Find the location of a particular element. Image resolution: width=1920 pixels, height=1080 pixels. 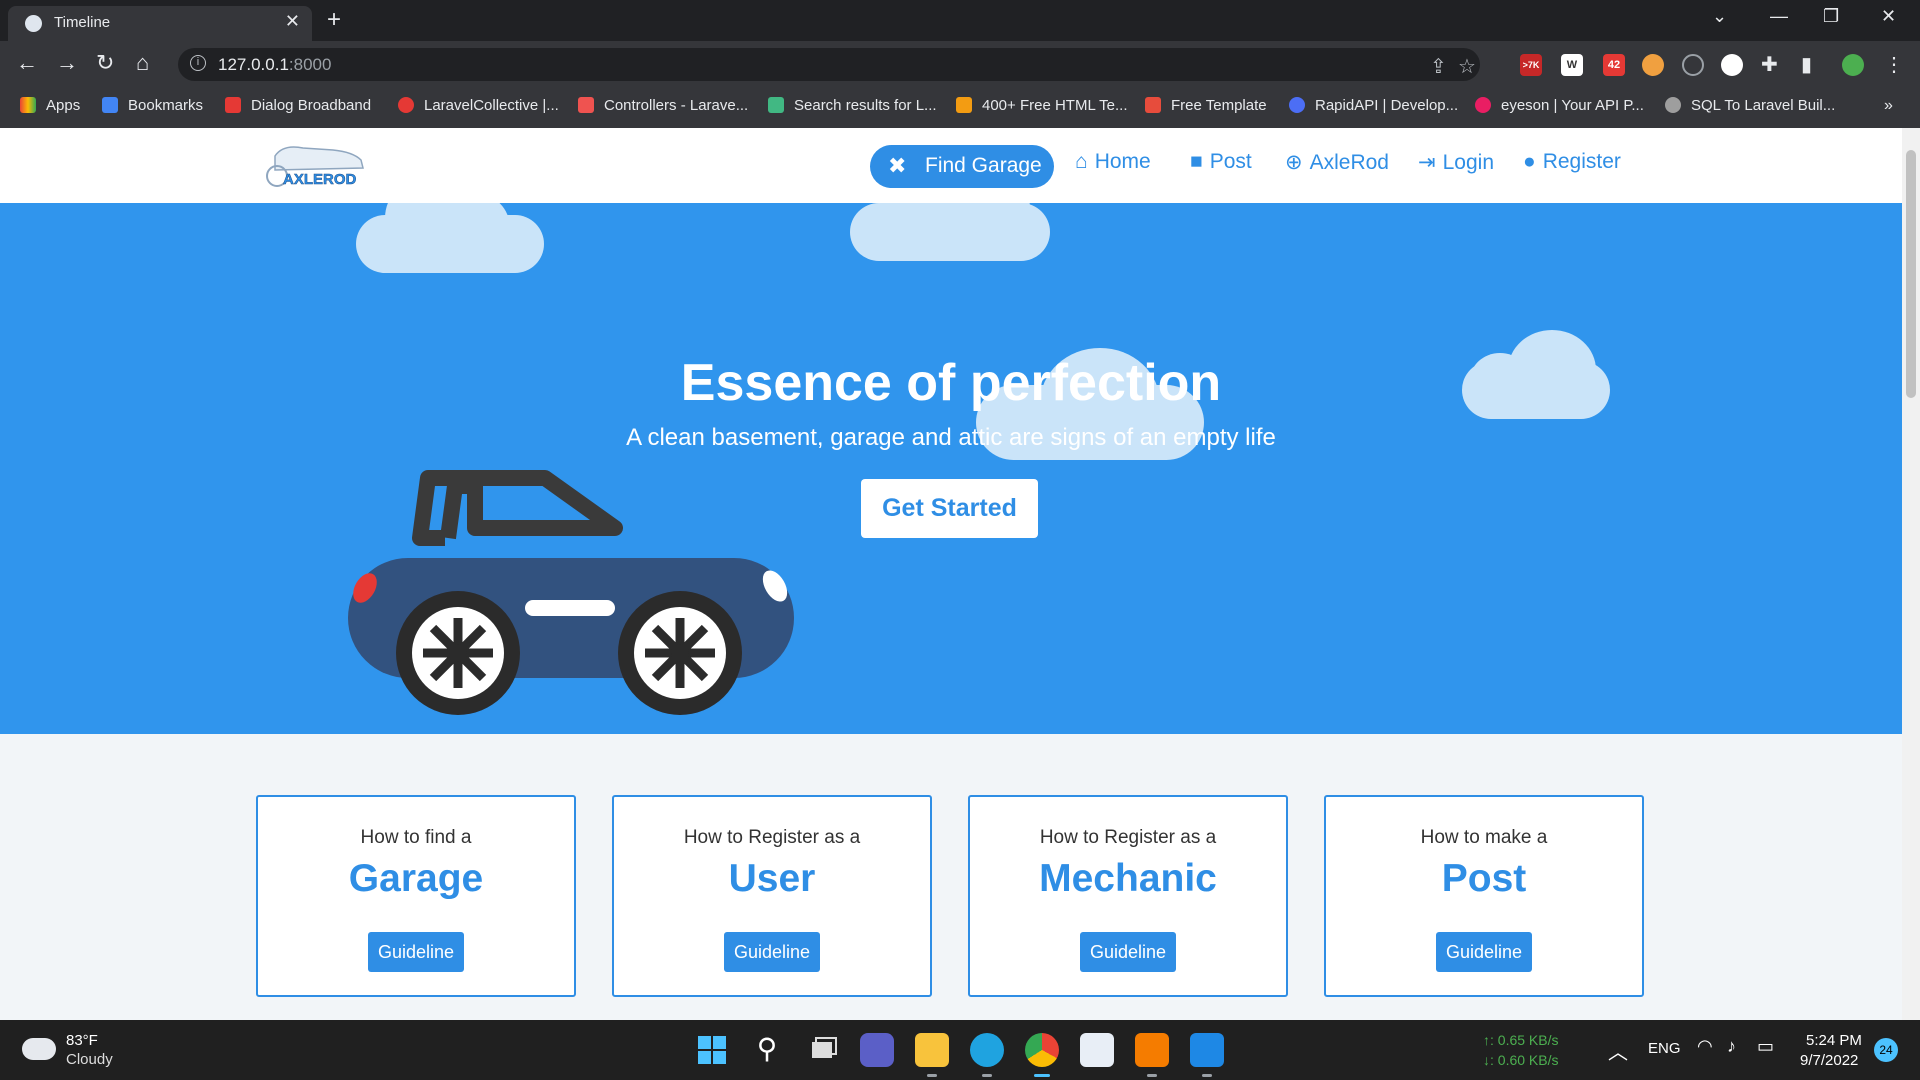

badge-extension-icon: 42 is located at coordinates (1614, 65).